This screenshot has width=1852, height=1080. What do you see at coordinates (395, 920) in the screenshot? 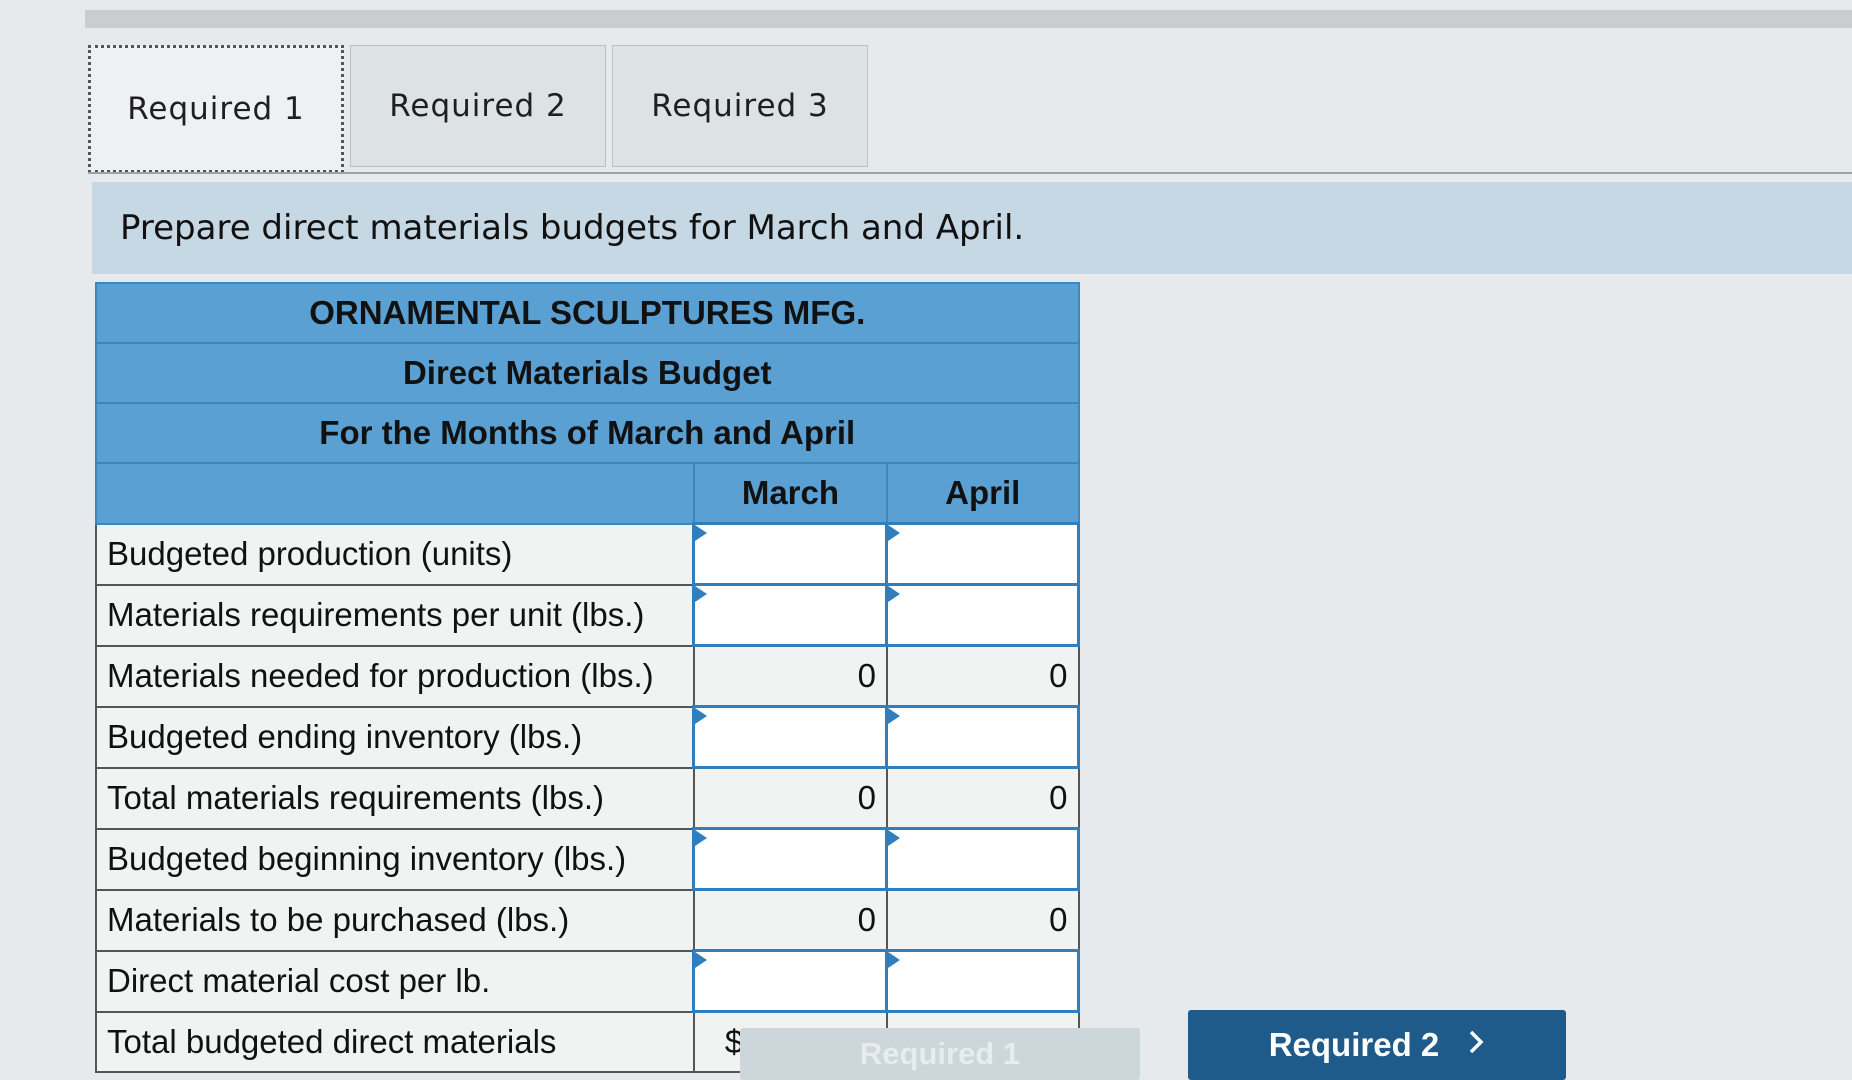
I see `row-label: Materials to be purchased (lbs.)` at bounding box center [395, 920].